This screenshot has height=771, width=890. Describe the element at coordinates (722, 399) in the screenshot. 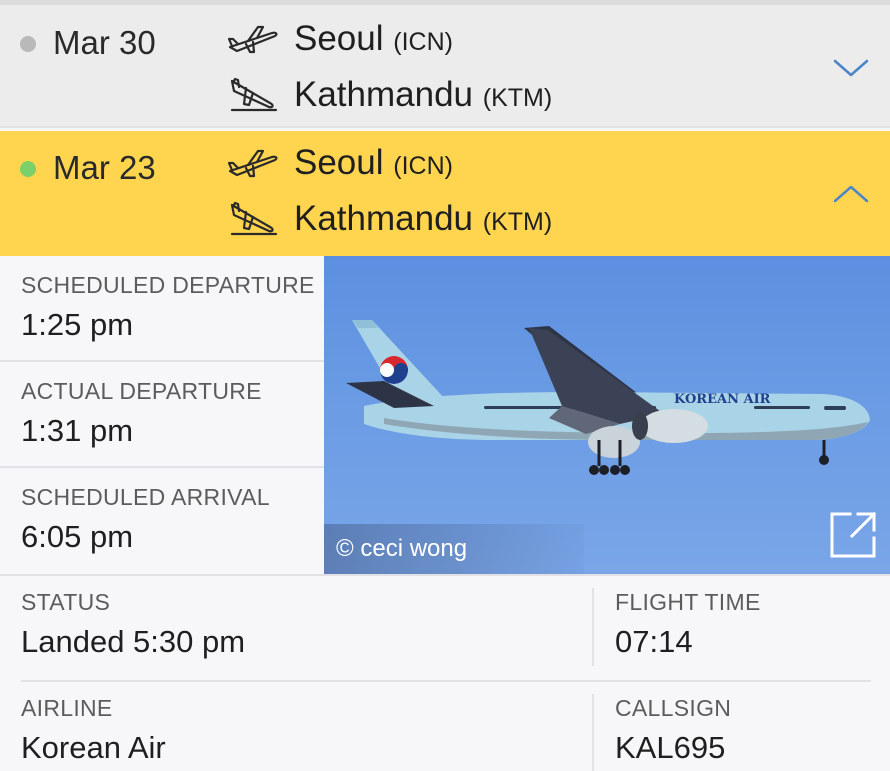

I see `livery-text: KOREAN AIR` at that location.